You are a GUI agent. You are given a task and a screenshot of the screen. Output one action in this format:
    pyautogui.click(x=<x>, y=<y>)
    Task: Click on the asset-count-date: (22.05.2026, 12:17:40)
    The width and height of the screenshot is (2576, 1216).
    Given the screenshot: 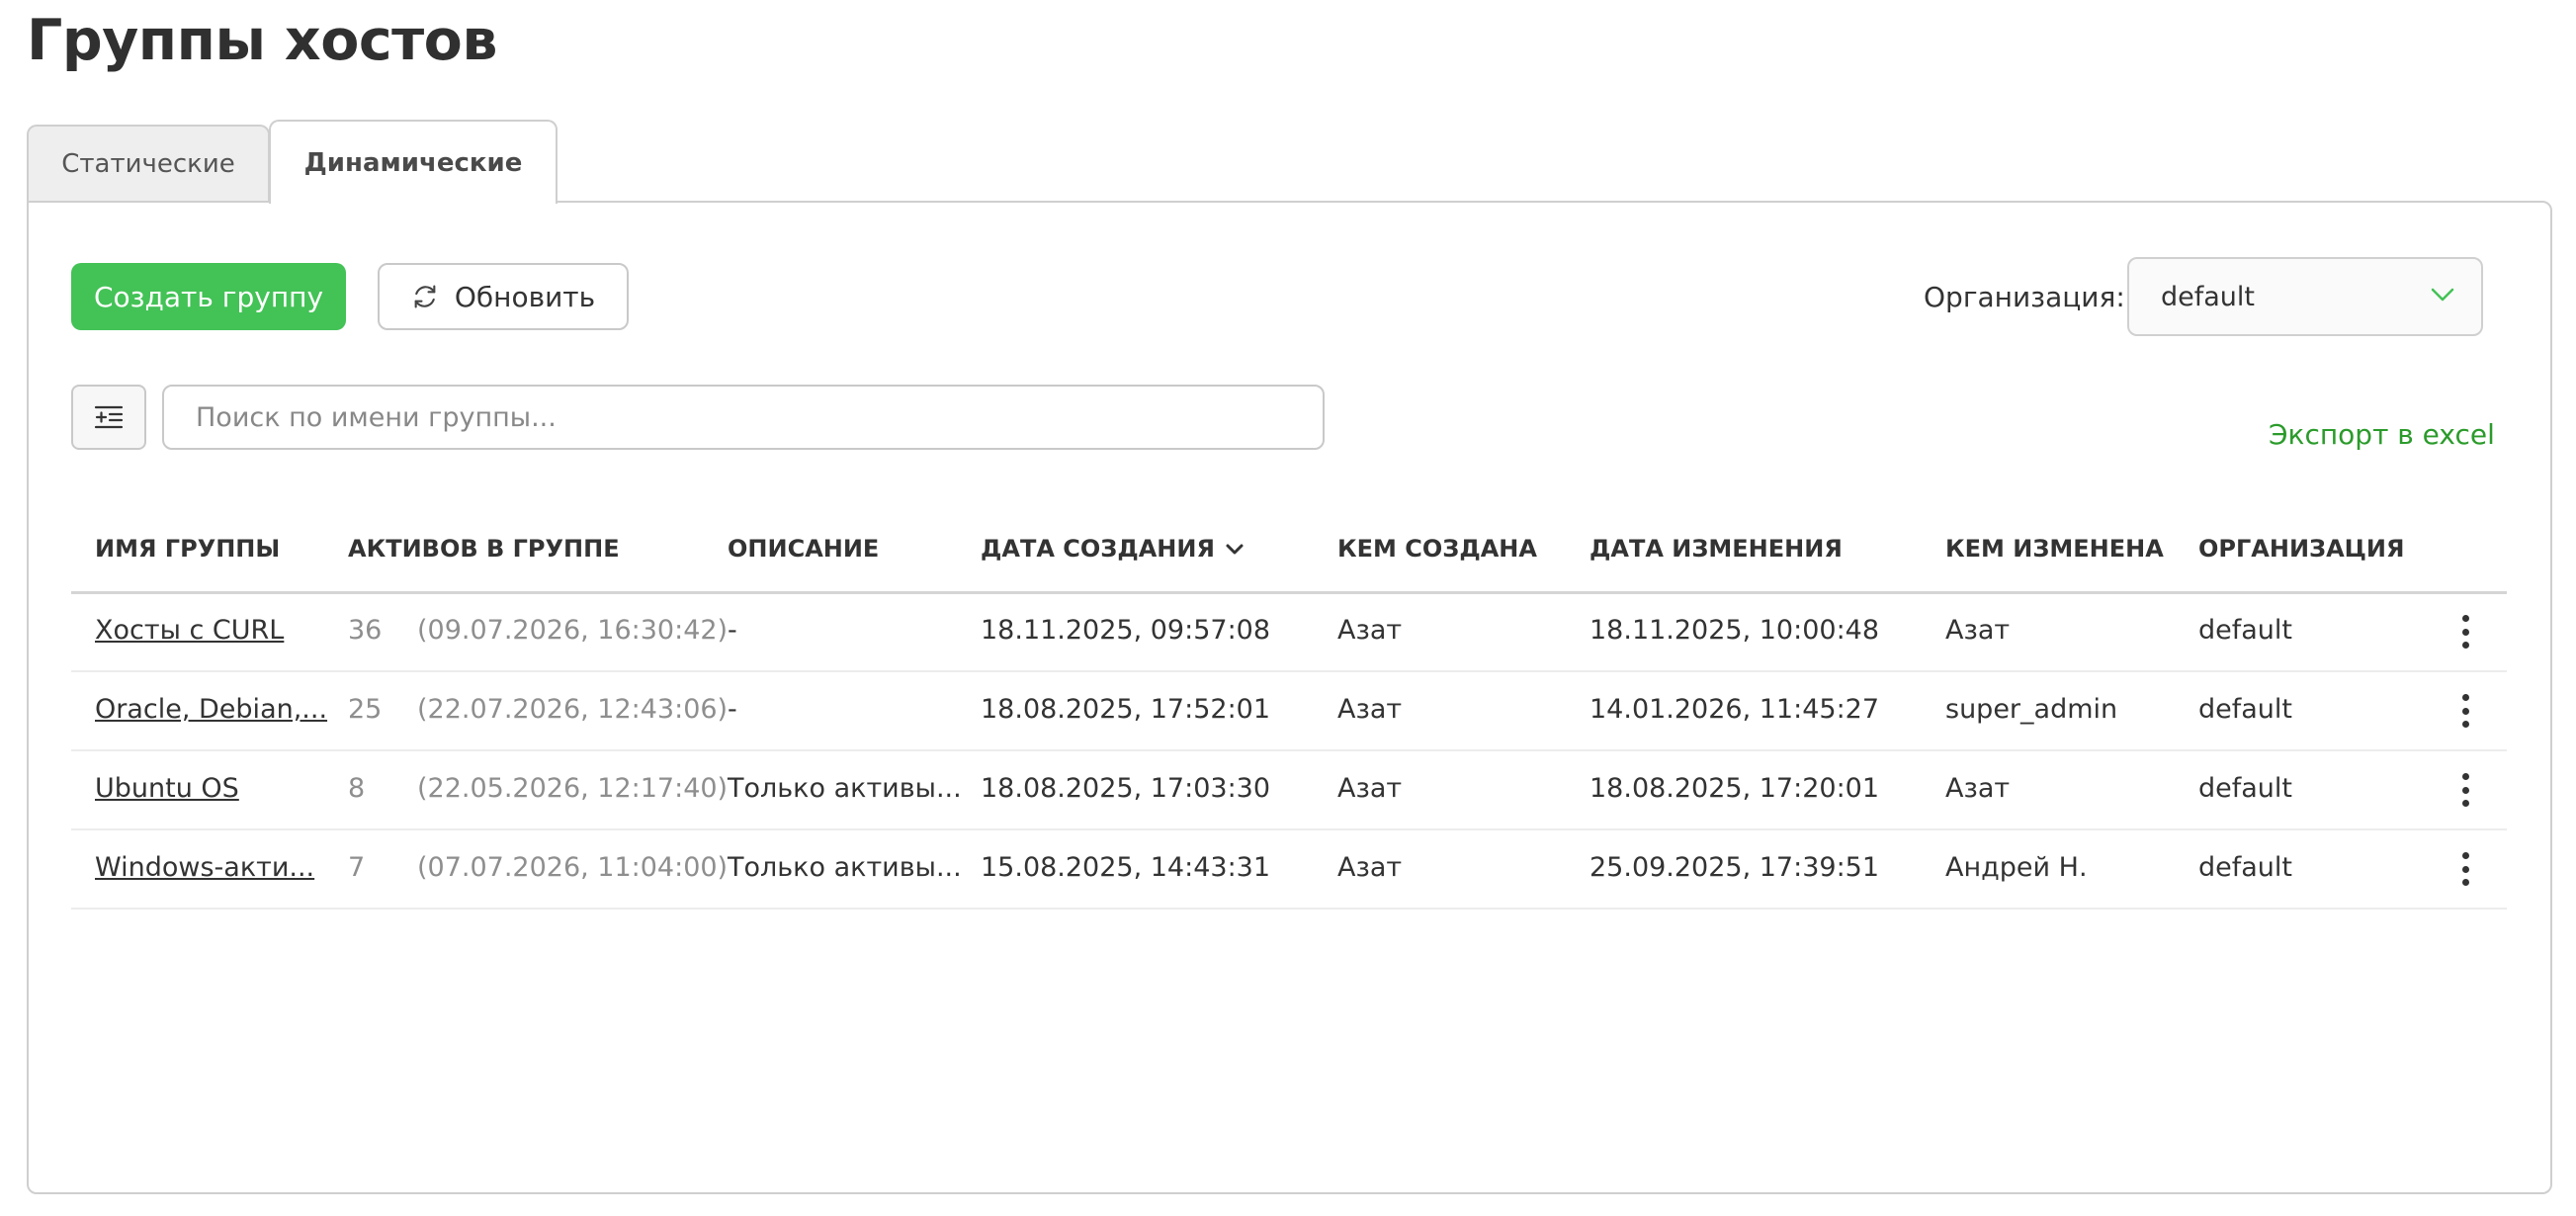 What is the action you would take?
    pyautogui.click(x=573, y=789)
    